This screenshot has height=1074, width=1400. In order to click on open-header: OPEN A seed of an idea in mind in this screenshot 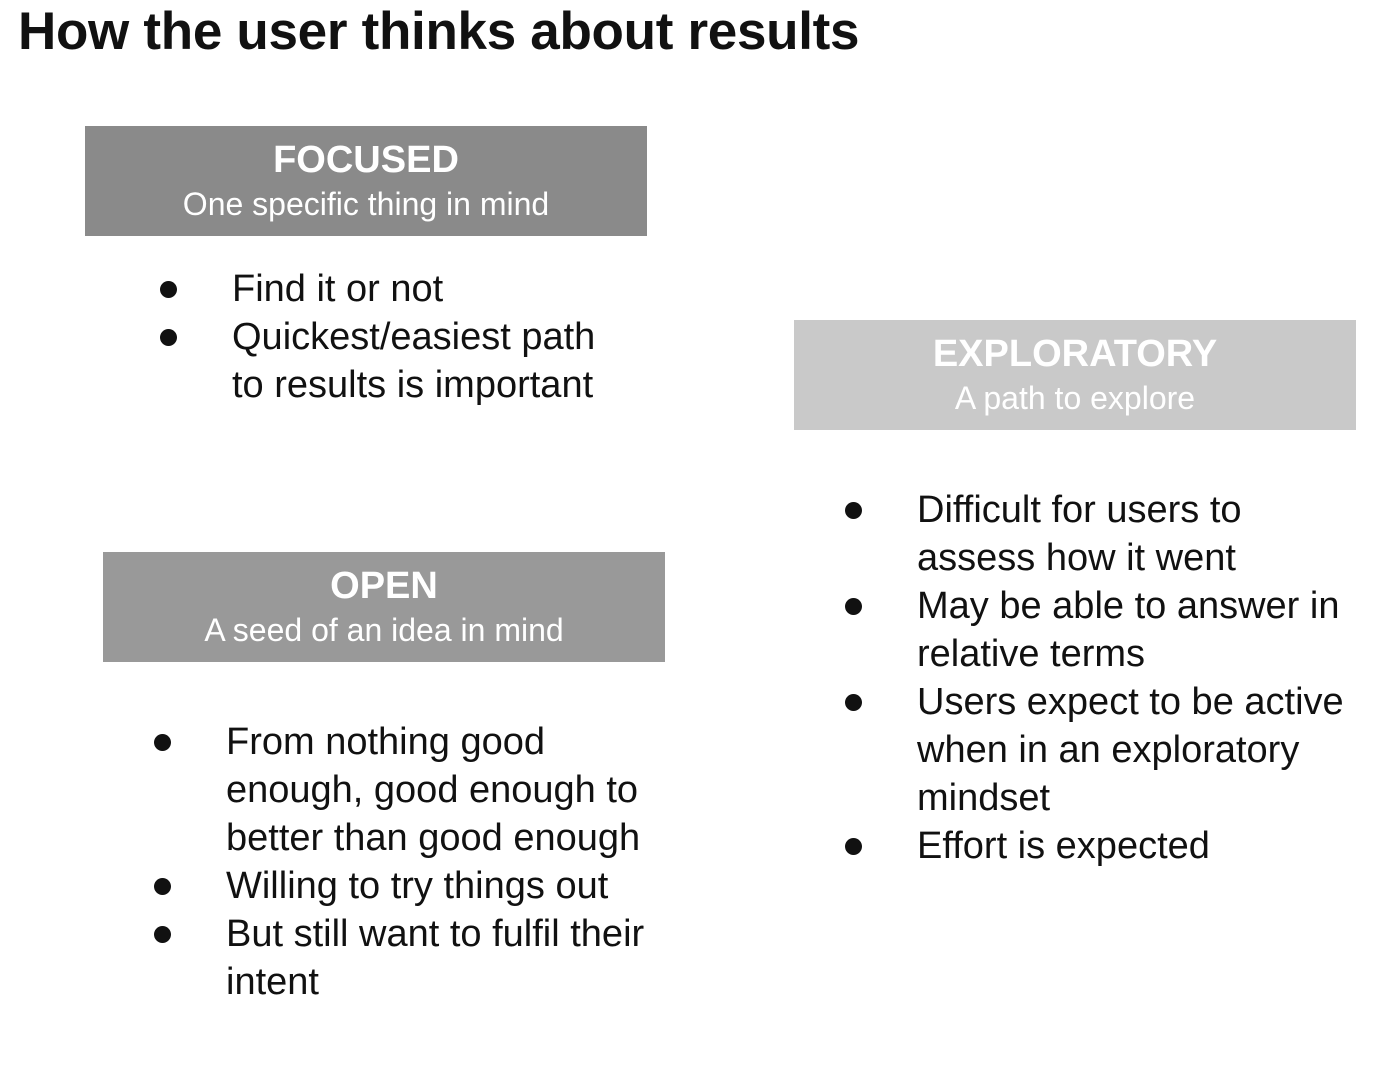, I will do `click(384, 607)`.